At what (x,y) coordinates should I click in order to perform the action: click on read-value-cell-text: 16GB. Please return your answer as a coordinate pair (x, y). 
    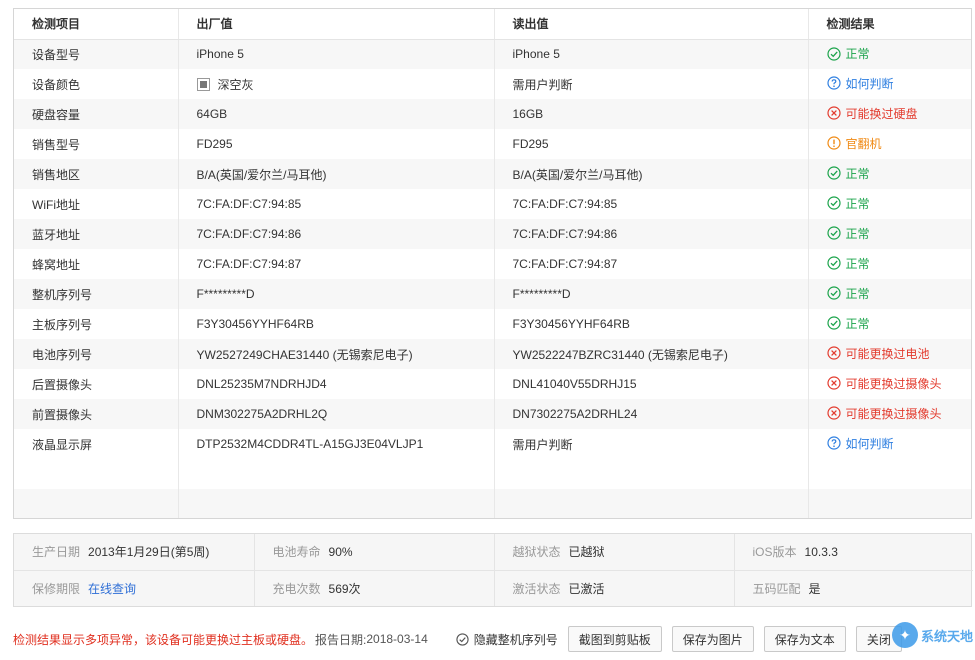
    Looking at the image, I should click on (528, 114).